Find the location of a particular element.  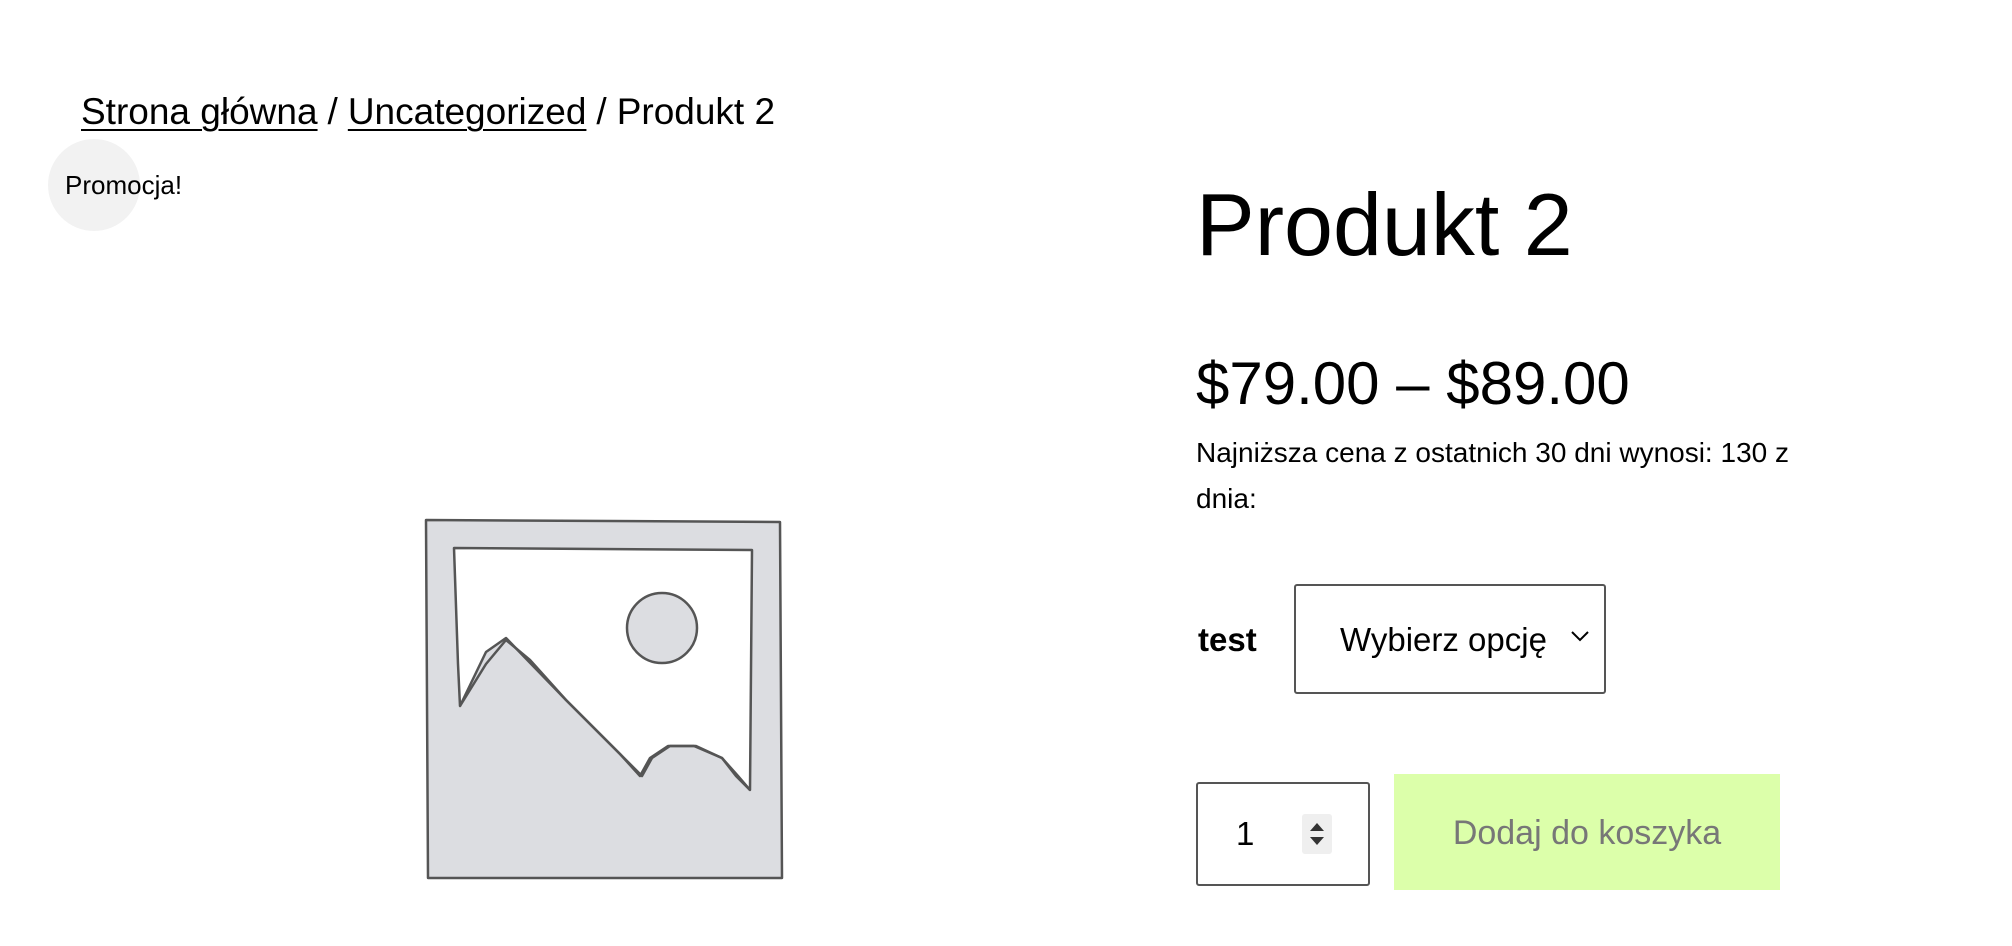

chevron-down-icon is located at coordinates (1580, 636).